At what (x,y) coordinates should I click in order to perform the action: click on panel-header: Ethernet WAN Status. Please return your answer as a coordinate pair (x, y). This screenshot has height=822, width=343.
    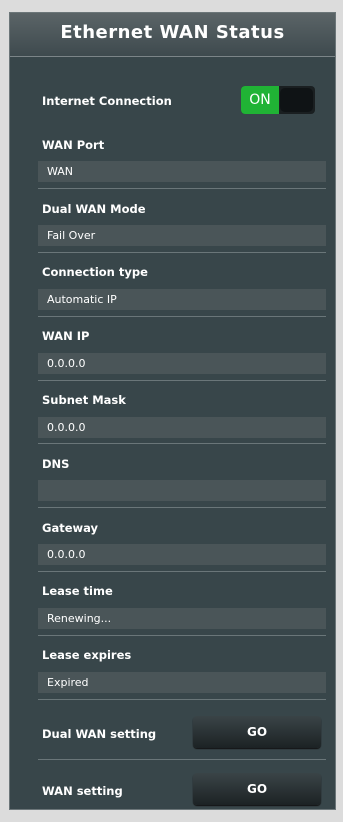
    Looking at the image, I should click on (172, 35).